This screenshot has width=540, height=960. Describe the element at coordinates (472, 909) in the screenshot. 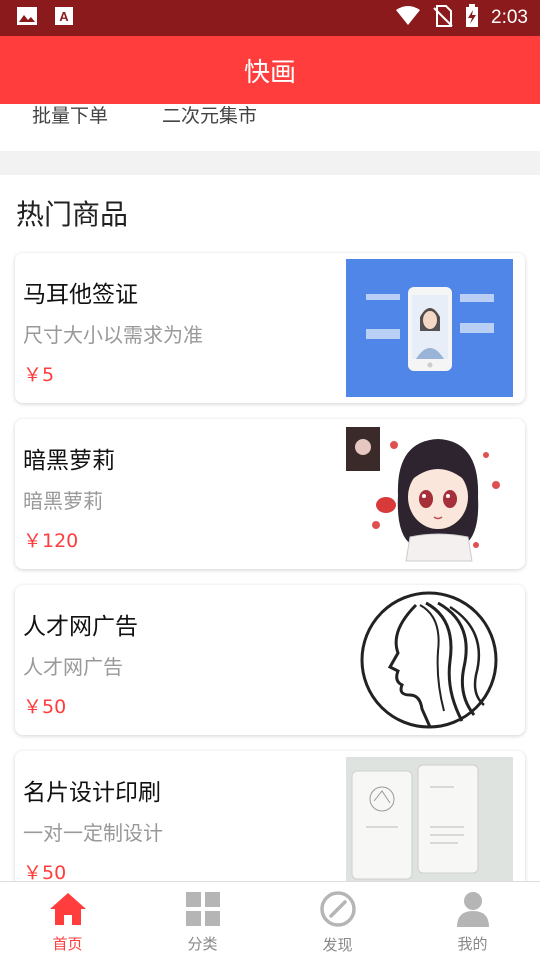

I see `person-icon` at that location.